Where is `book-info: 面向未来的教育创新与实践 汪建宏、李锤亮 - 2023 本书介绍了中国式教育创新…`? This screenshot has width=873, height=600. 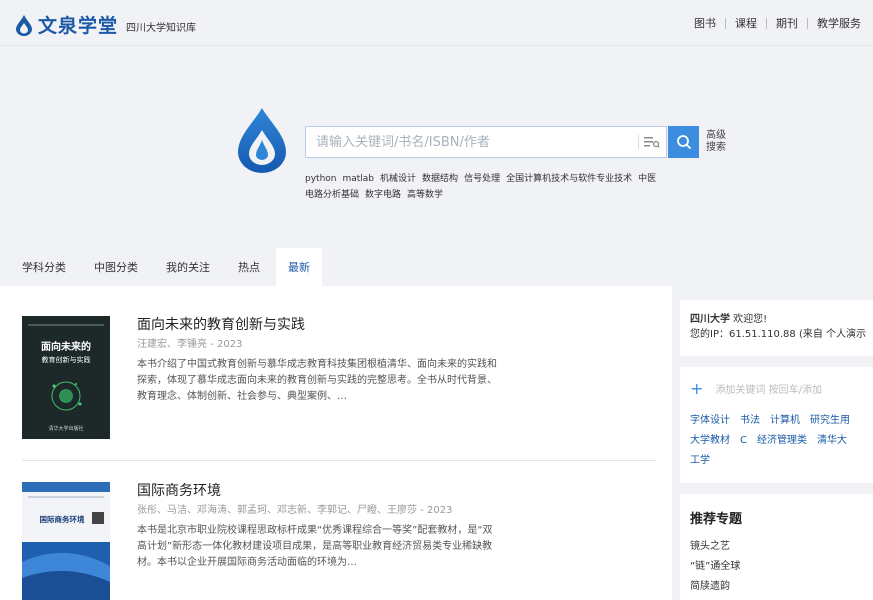
book-info: 面向未来的教育创新与实践 汪建宏、李锤亮 - 2023 本书介绍了中国式教育创新… is located at coordinates (317, 360).